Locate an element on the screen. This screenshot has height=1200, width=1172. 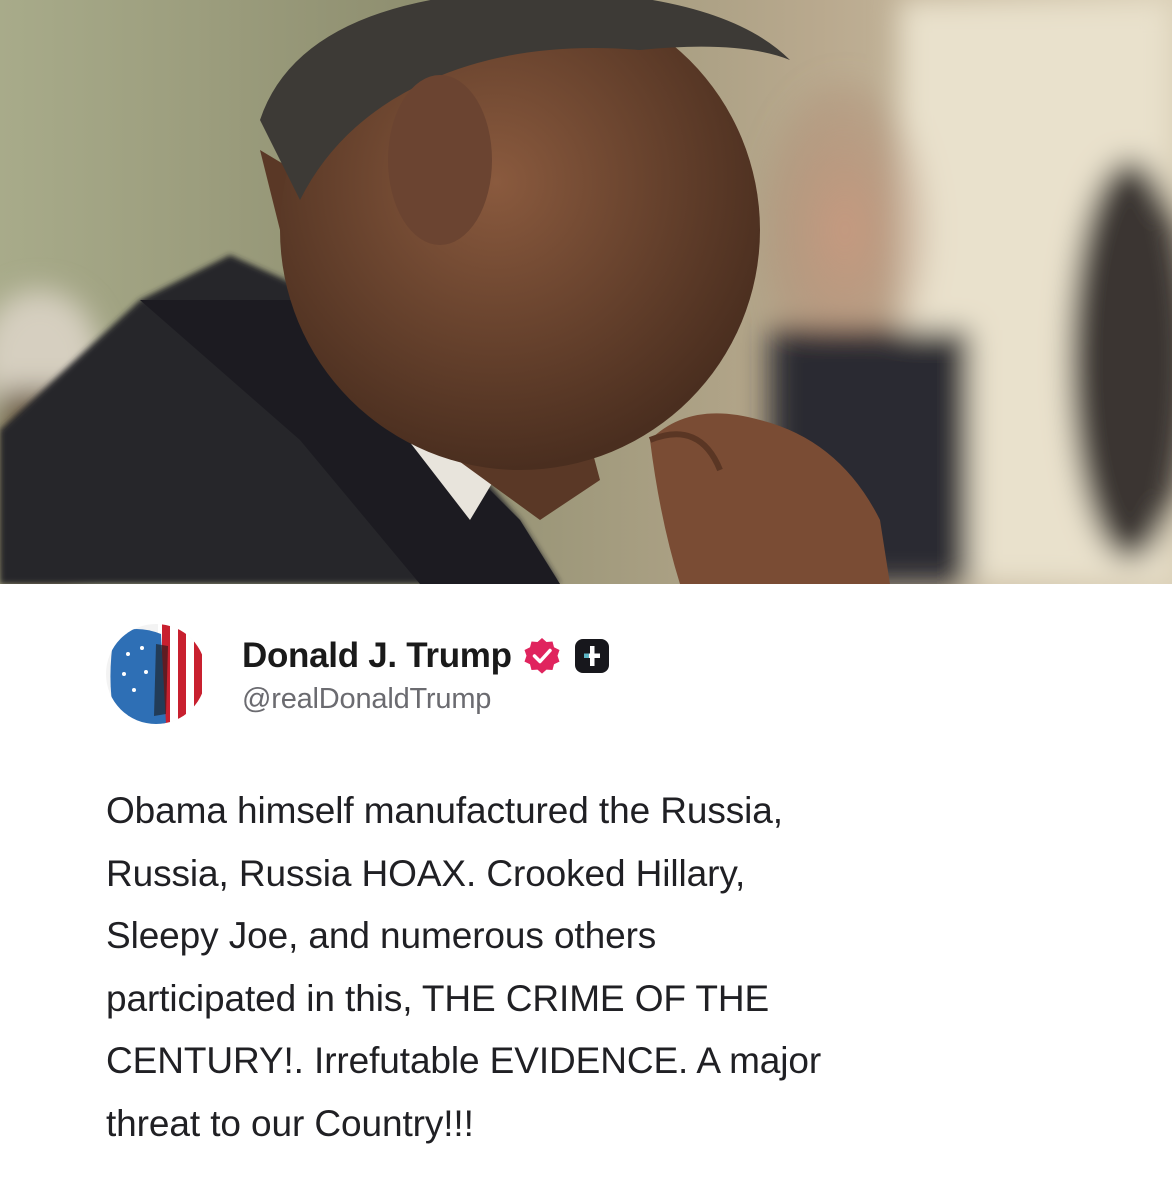
author-handle: @realDonaldTrump is located at coordinates (426, 699).